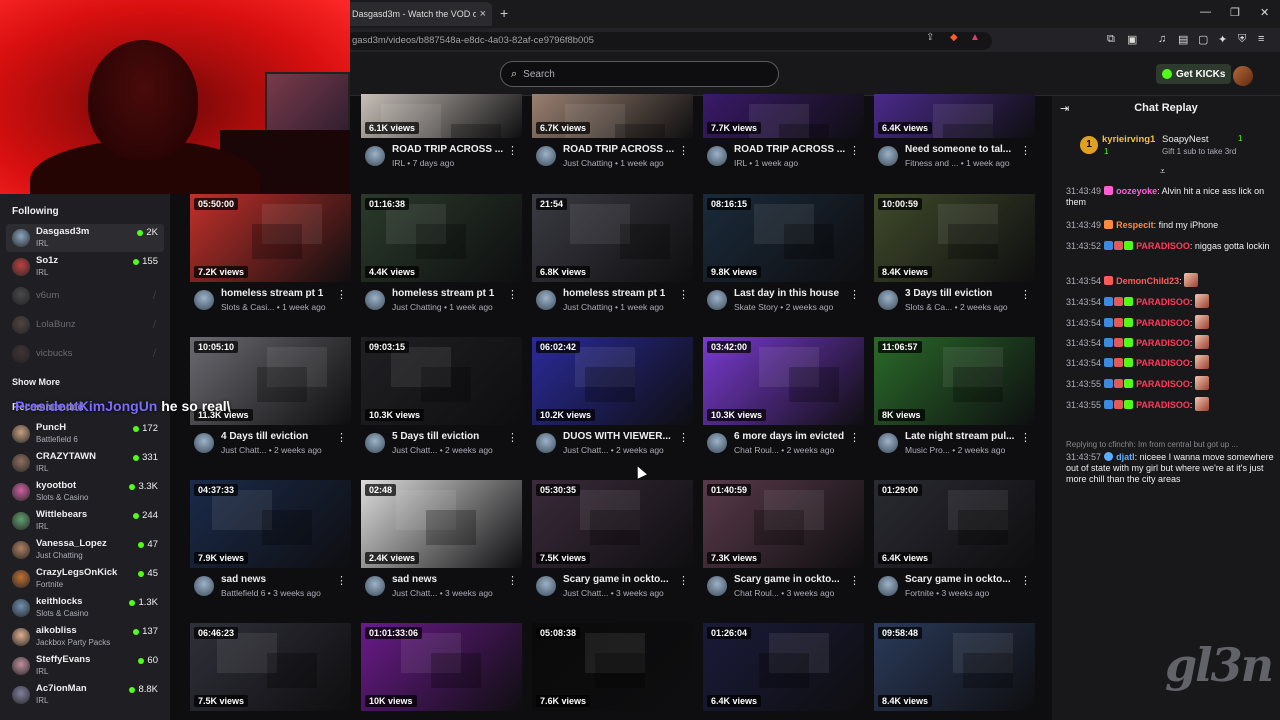  Describe the element at coordinates (1185, 139) in the screenshot. I see `second-username: SoapyNest` at that location.